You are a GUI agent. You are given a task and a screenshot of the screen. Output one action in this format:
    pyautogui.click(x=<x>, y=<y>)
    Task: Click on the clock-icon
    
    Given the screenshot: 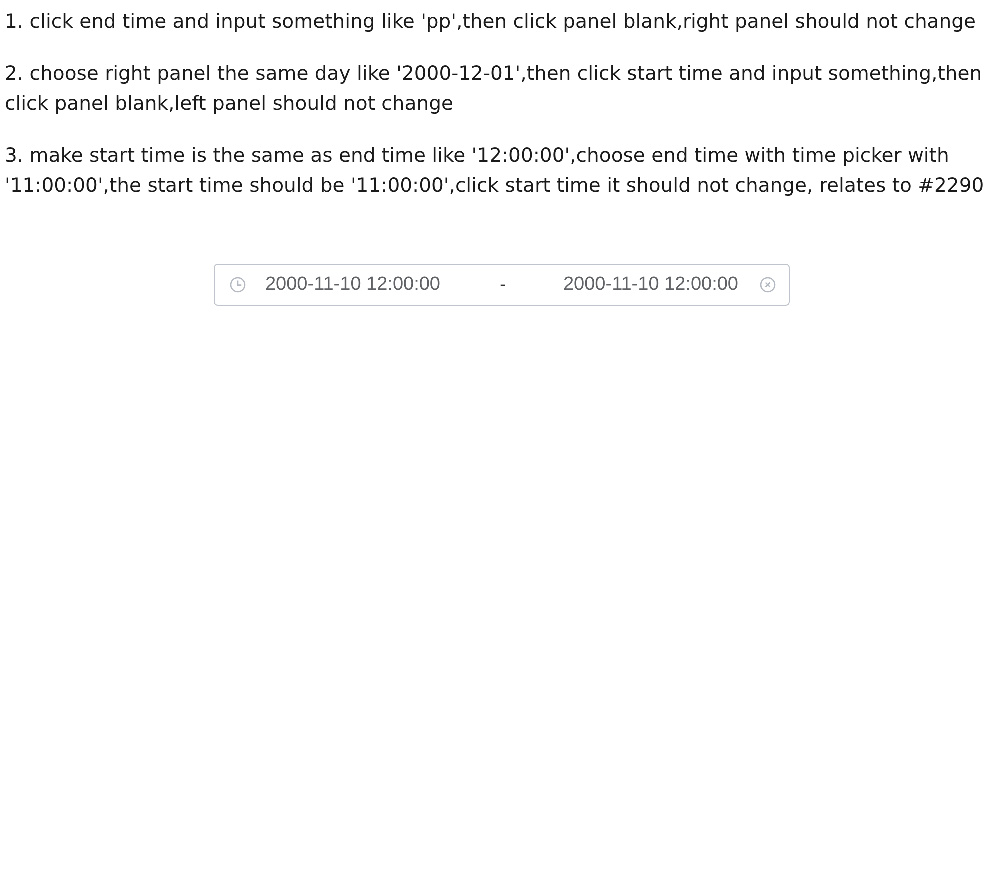 What is the action you would take?
    pyautogui.click(x=238, y=285)
    